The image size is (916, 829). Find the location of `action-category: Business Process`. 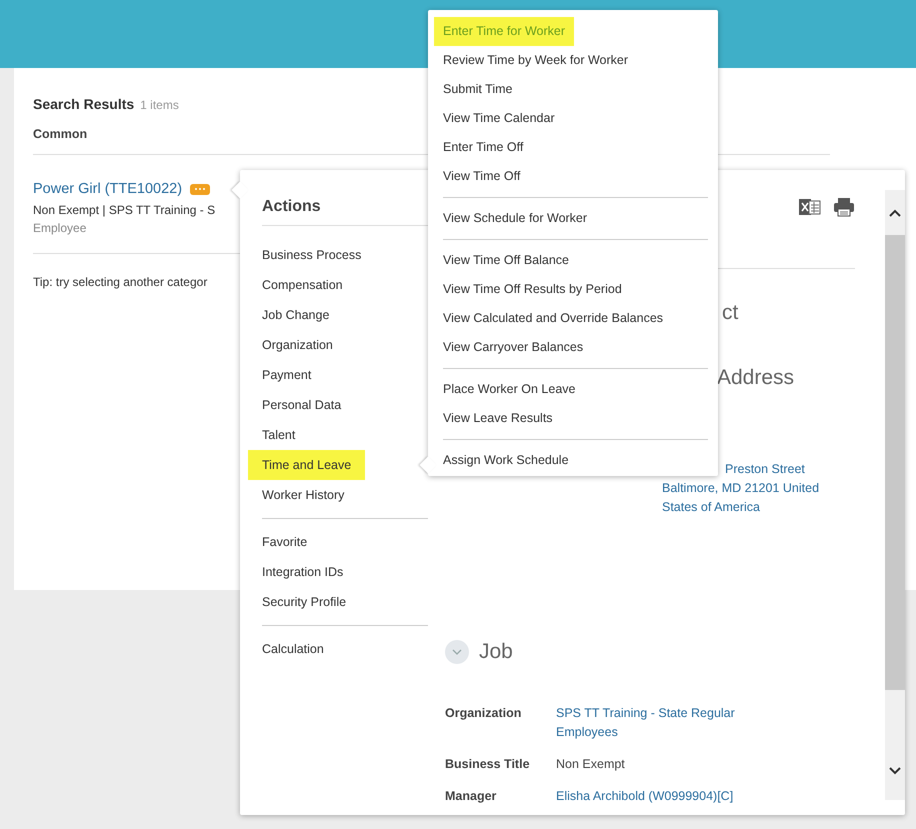

action-category: Business Process is located at coordinates (312, 255).